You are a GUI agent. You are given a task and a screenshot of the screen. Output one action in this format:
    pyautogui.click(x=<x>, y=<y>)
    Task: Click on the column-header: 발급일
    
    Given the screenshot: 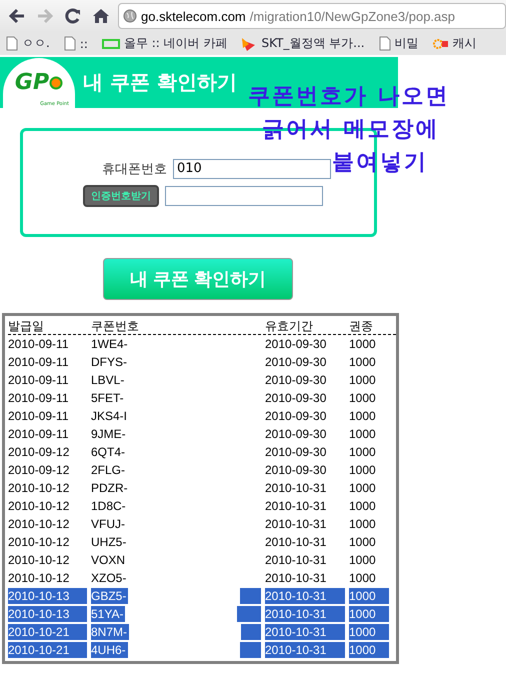 What is the action you would take?
    pyautogui.click(x=26, y=326)
    